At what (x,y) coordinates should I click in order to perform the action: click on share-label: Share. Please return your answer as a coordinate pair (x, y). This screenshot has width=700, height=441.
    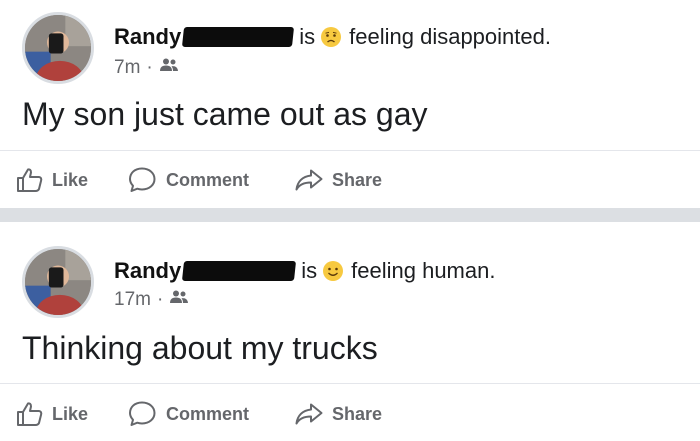
    Looking at the image, I should click on (357, 413).